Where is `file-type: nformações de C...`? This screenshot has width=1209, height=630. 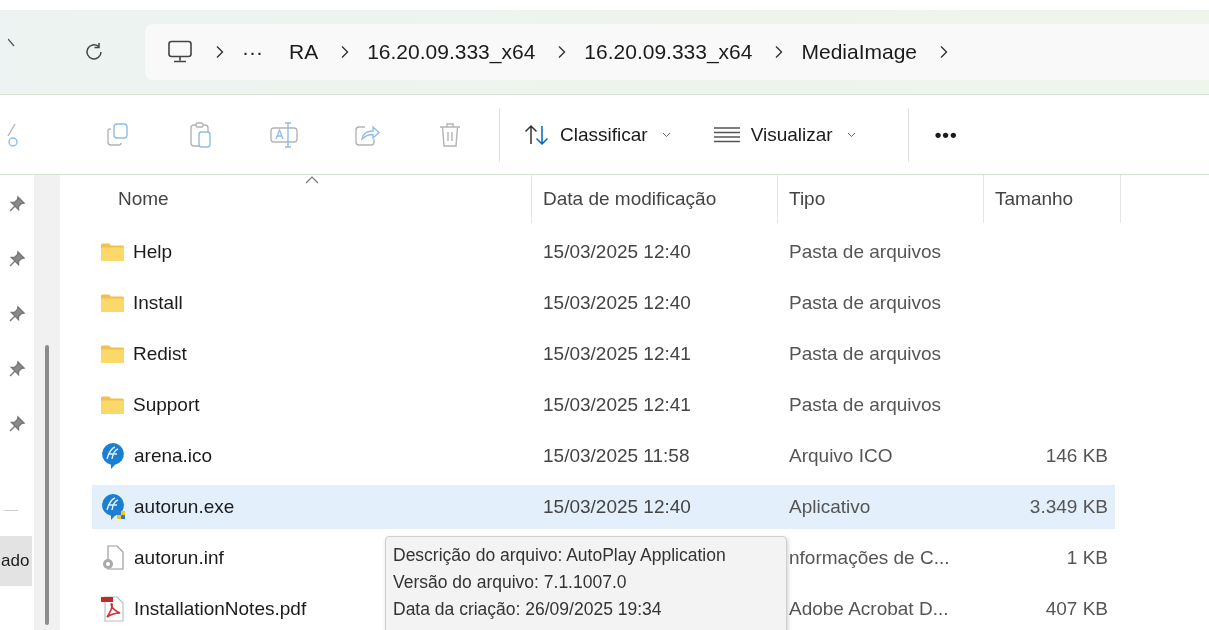 file-type: nformações de C... is located at coordinates (869, 557).